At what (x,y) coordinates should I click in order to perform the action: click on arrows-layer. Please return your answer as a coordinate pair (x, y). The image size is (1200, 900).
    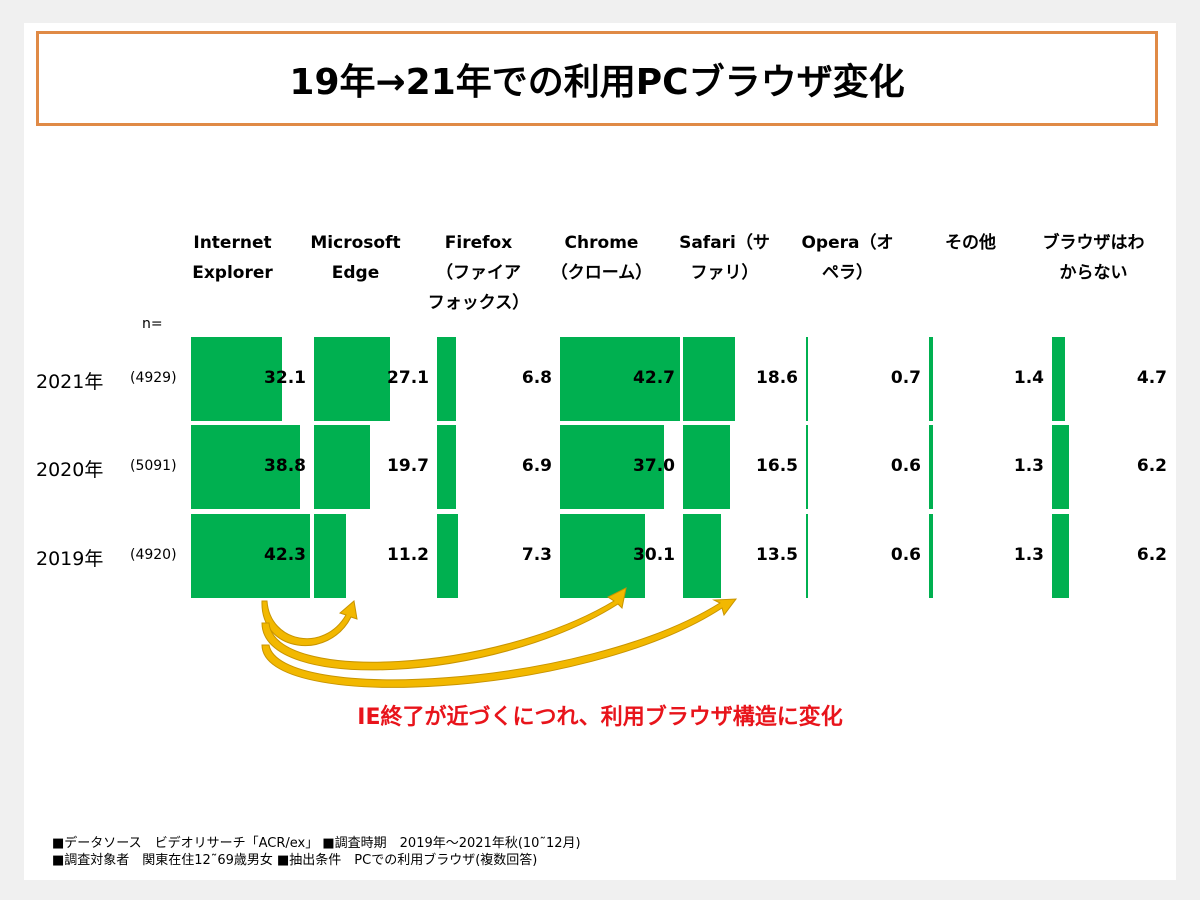
    Looking at the image, I should click on (499, 637).